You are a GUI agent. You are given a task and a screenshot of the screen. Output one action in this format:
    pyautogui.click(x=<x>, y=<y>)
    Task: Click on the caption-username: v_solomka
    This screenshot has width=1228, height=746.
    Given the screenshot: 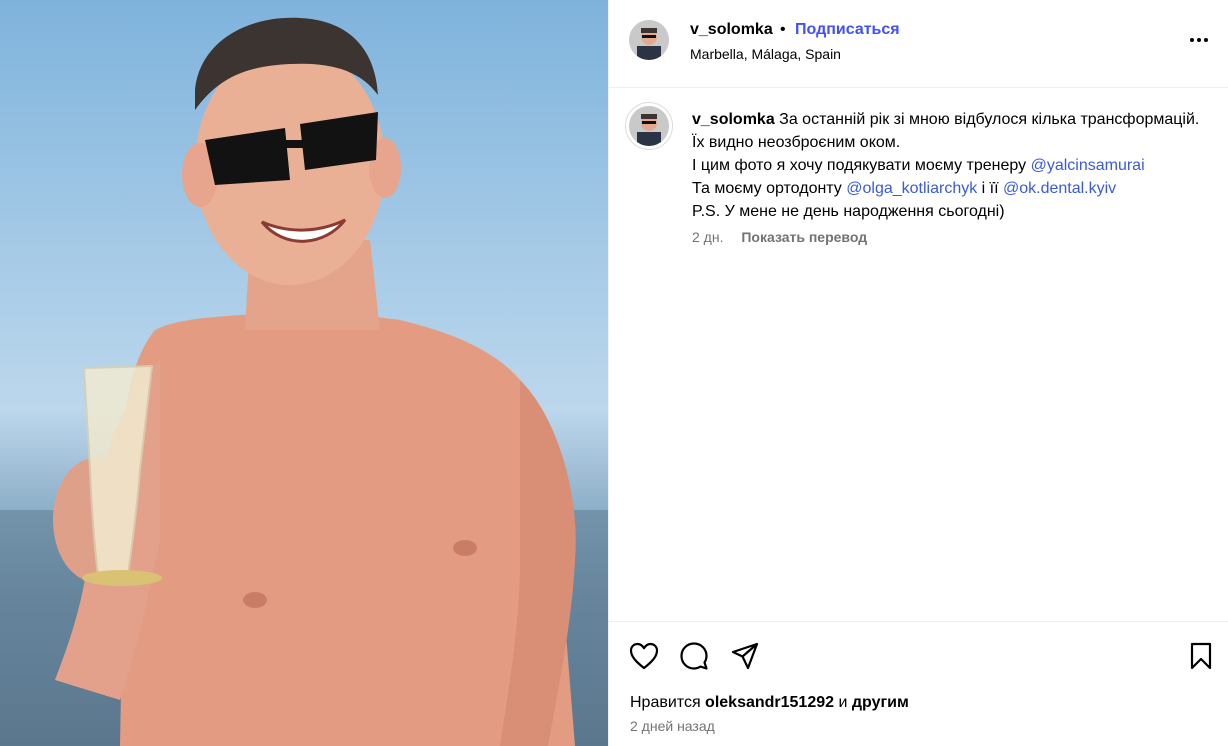 What is the action you would take?
    pyautogui.click(x=733, y=119)
    